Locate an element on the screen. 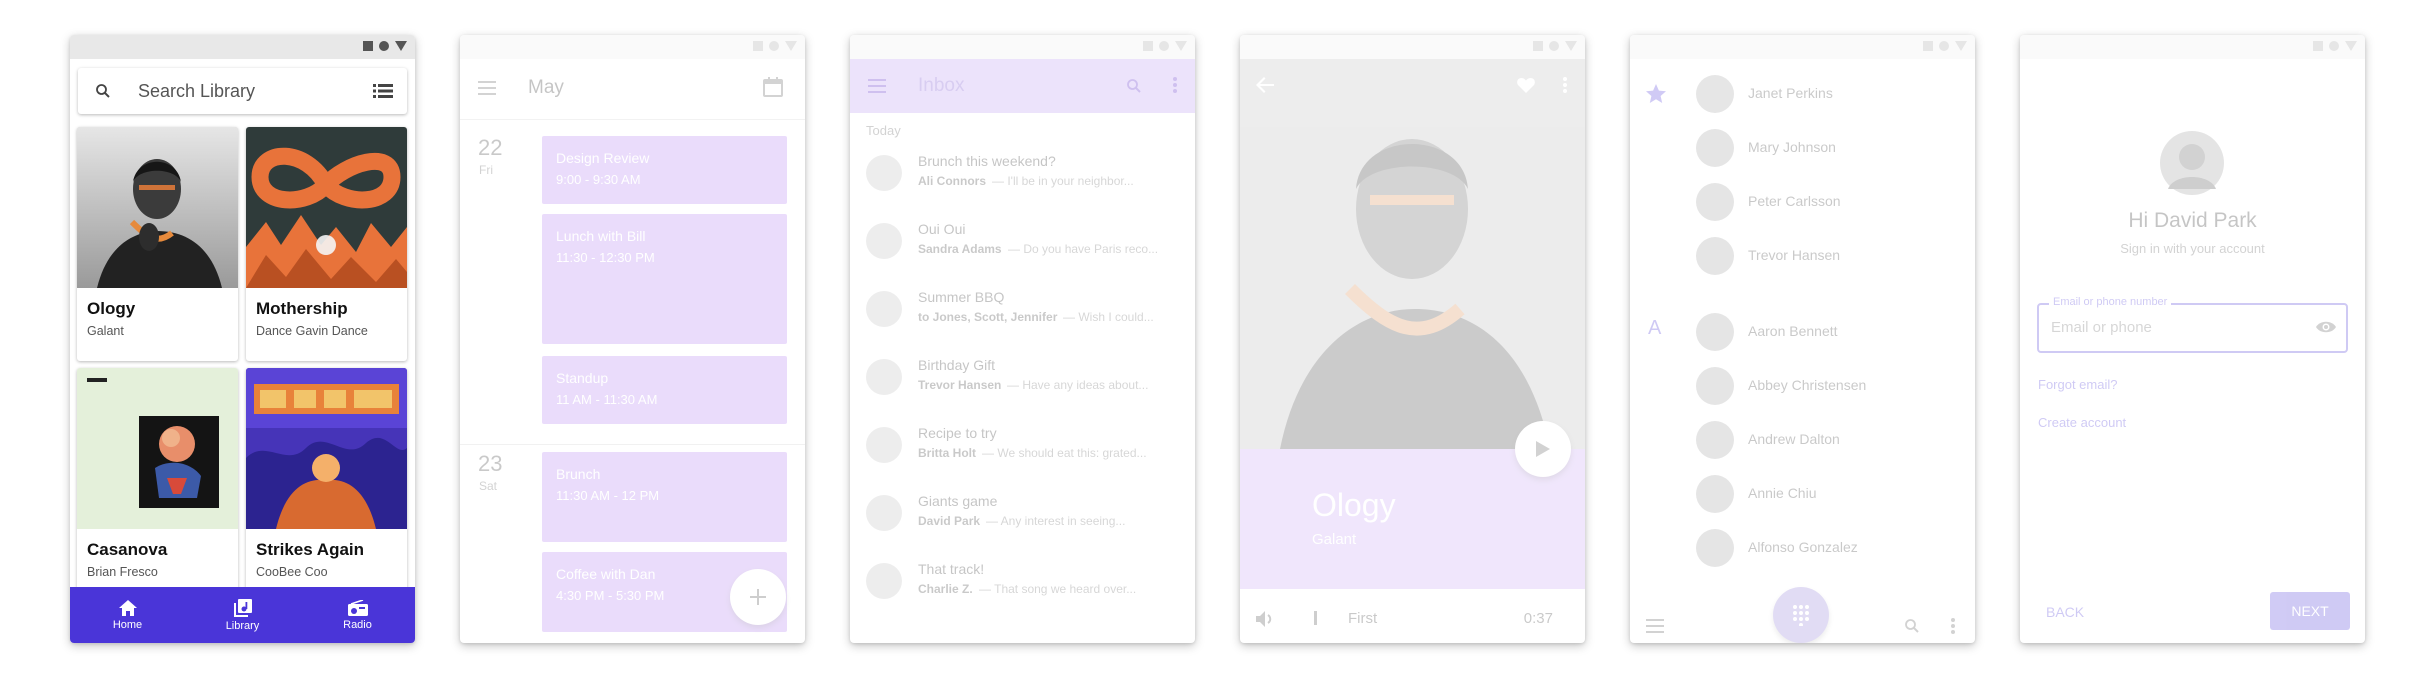 The image size is (2428, 680). event-card: Design Review 9:00 - 9:30 AM is located at coordinates (664, 170).